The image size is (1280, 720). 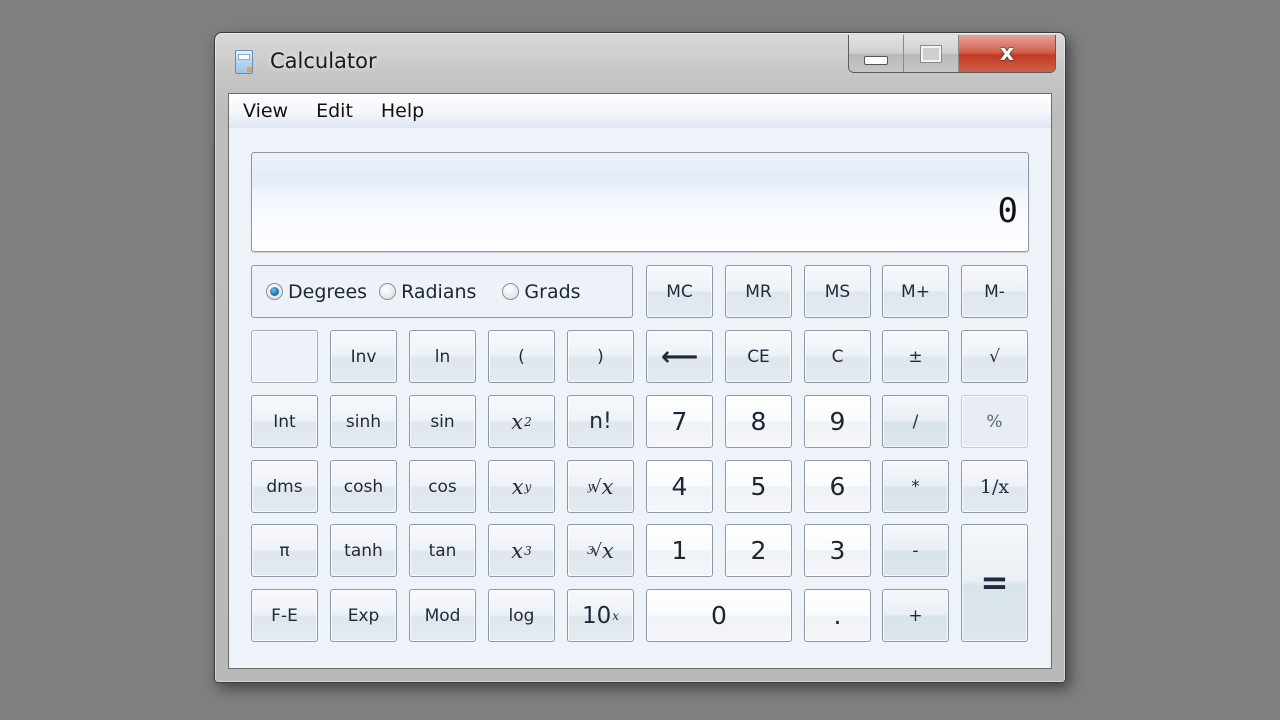 I want to click on x-squared-base: x, so click(x=517, y=421).